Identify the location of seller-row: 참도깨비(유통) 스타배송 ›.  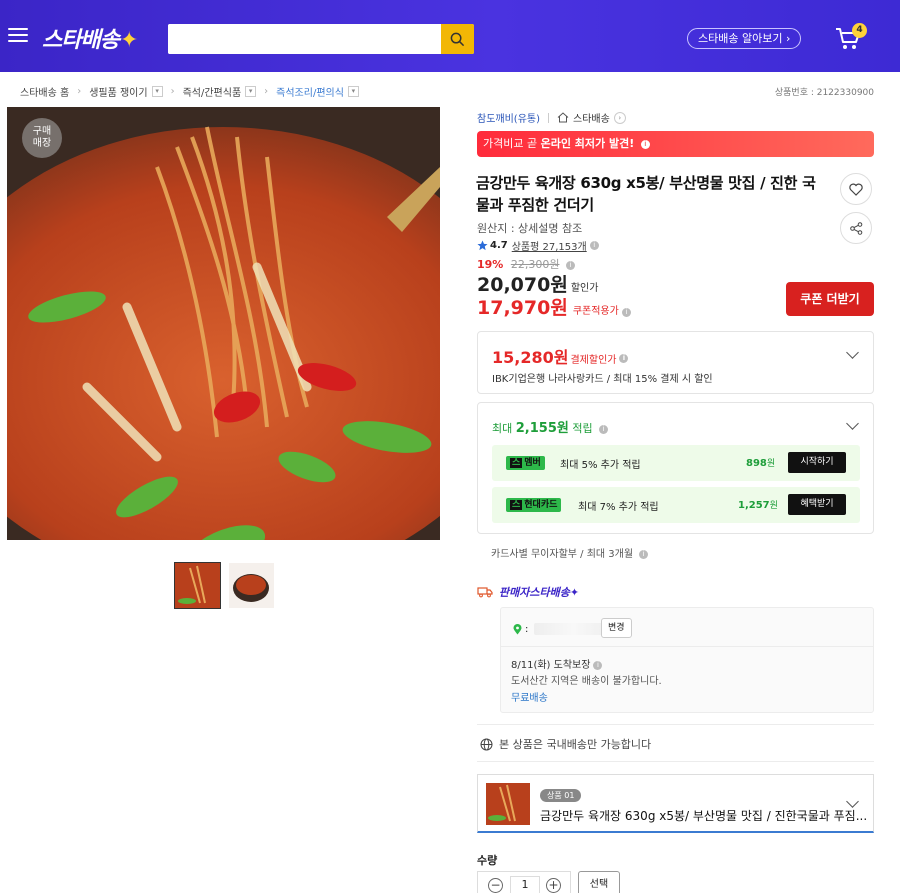
(551, 117).